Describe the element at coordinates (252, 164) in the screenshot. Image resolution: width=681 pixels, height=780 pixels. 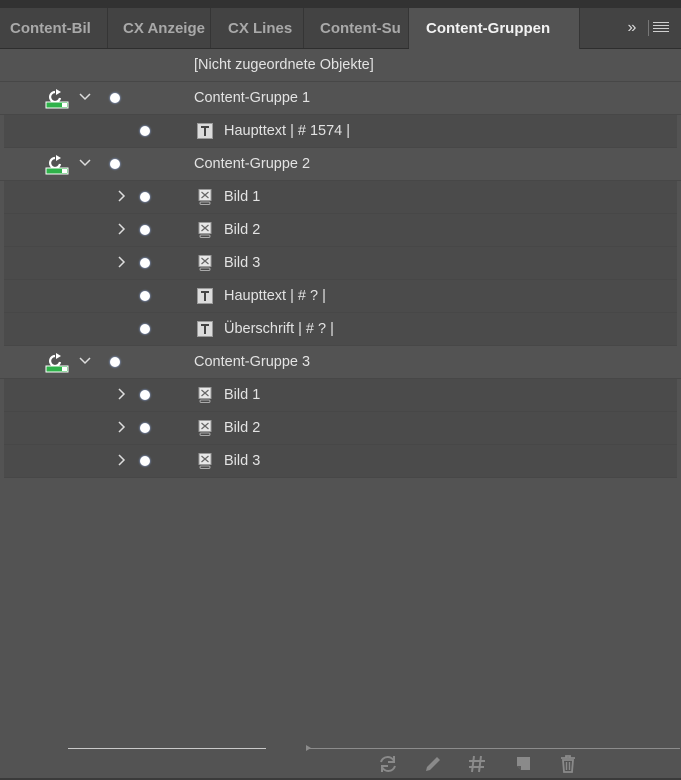
I see `group-label: Content-Gruppe 2` at that location.